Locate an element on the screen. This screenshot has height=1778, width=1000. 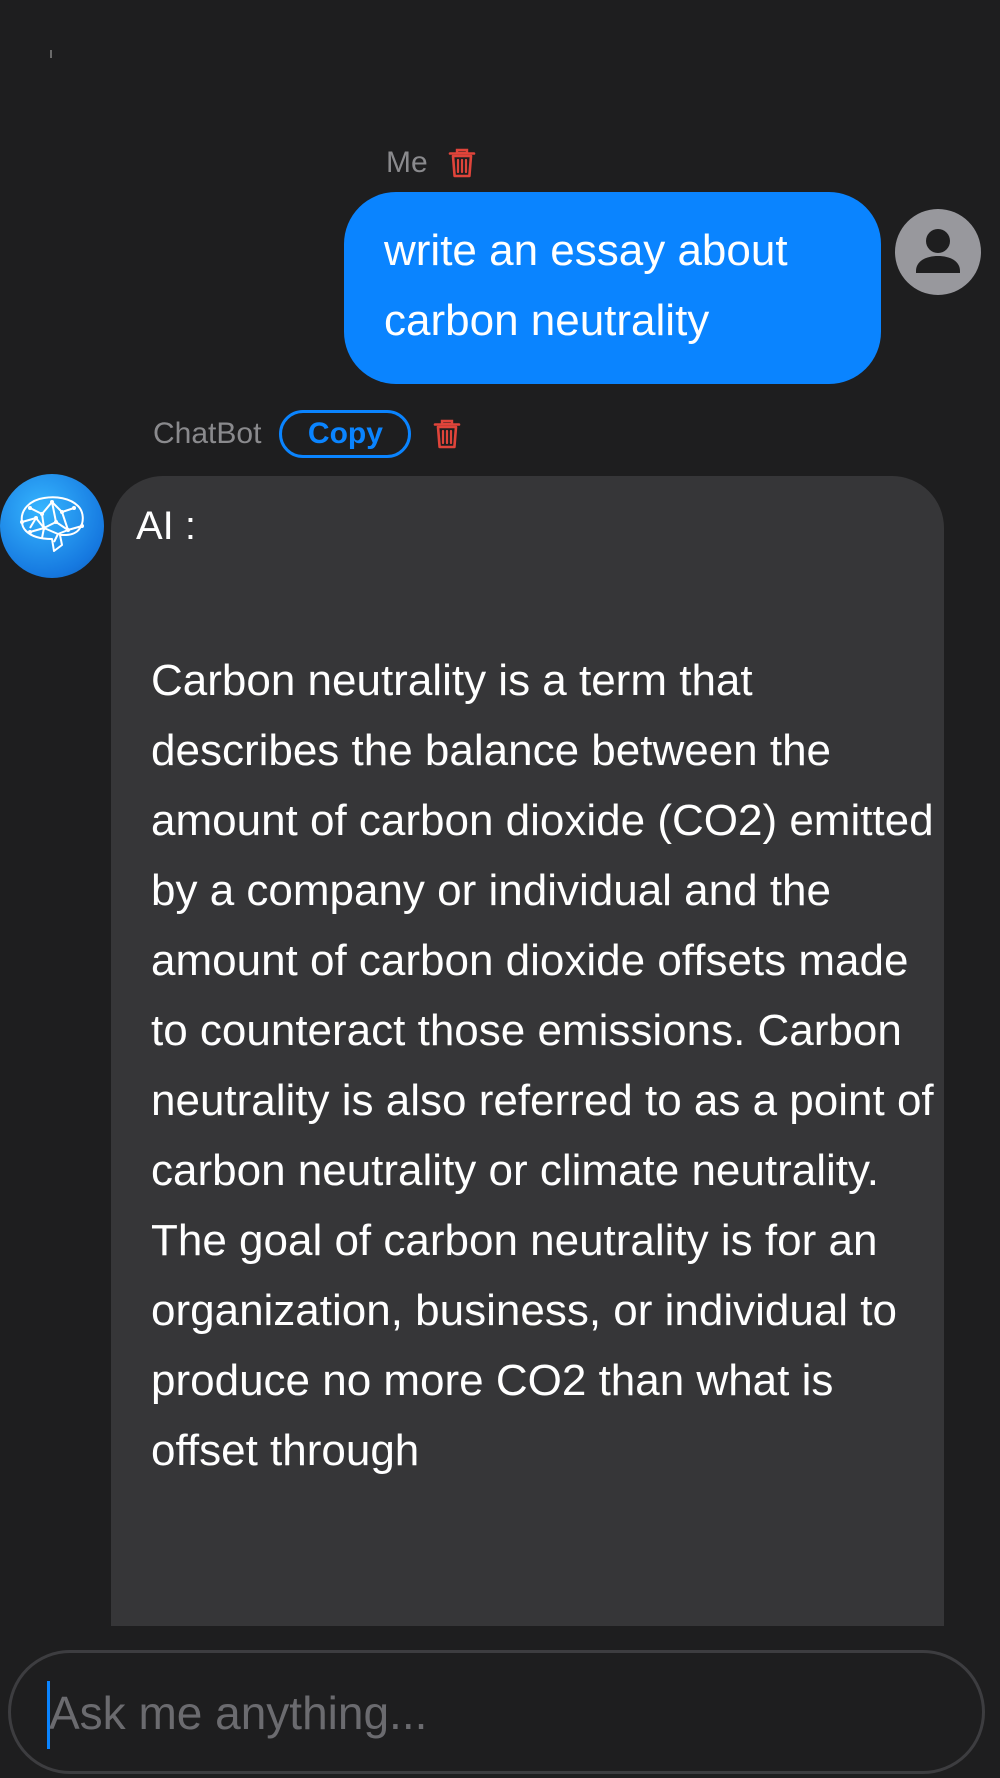
user-message-bubble: write an essay about carbon neutrality is located at coordinates (612, 288).